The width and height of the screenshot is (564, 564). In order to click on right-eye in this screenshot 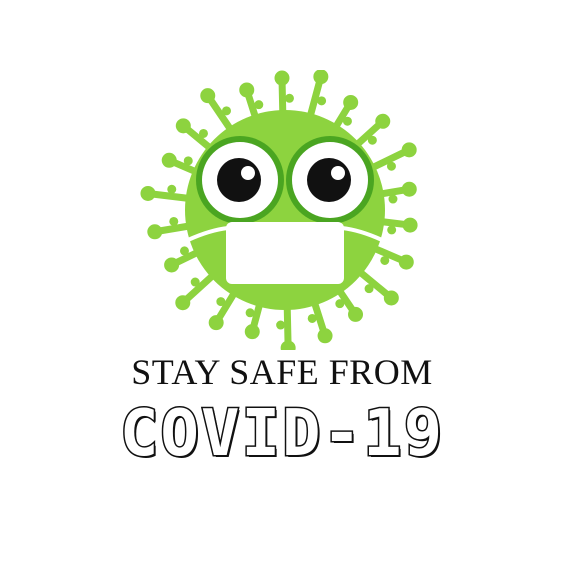, I will do `click(330, 180)`.